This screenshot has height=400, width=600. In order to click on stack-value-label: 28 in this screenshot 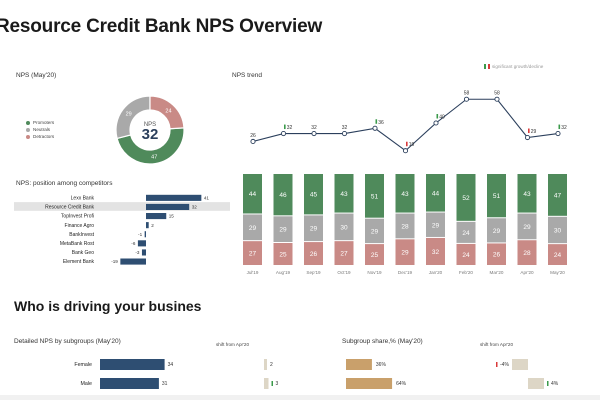, I will do `click(405, 226)`.